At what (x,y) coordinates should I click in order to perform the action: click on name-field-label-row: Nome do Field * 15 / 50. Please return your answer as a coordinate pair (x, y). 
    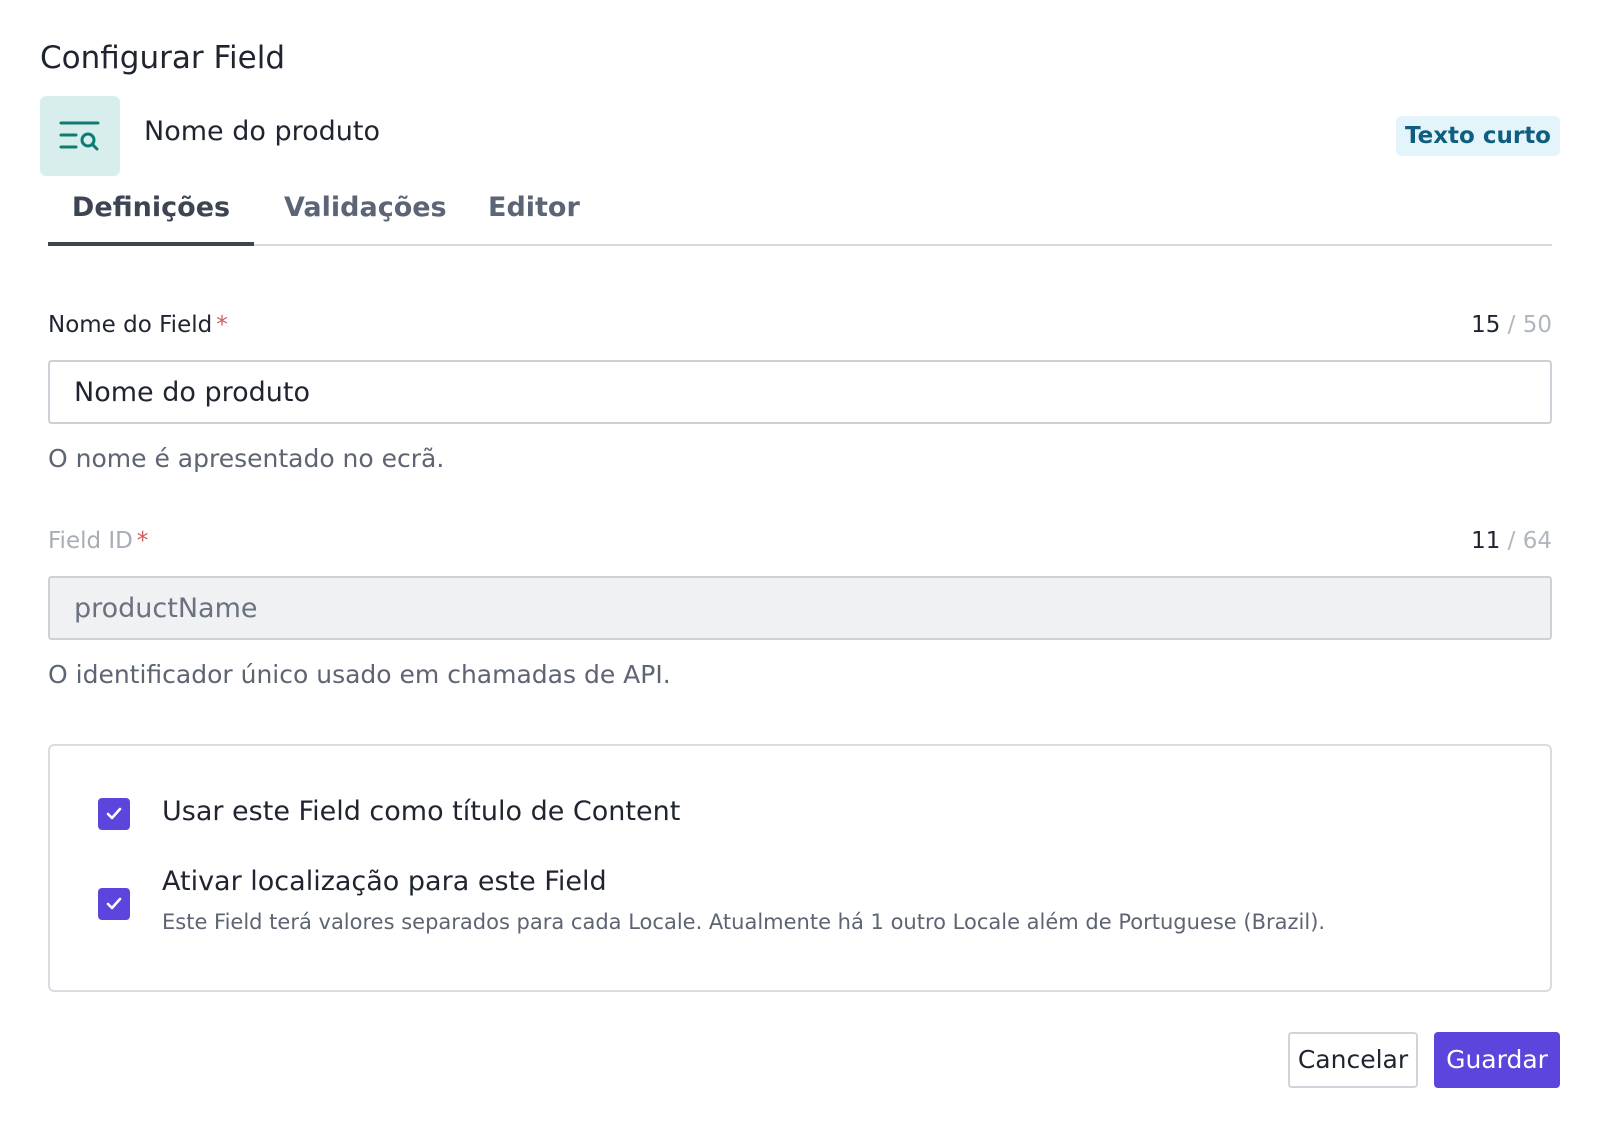
    Looking at the image, I should click on (800, 328).